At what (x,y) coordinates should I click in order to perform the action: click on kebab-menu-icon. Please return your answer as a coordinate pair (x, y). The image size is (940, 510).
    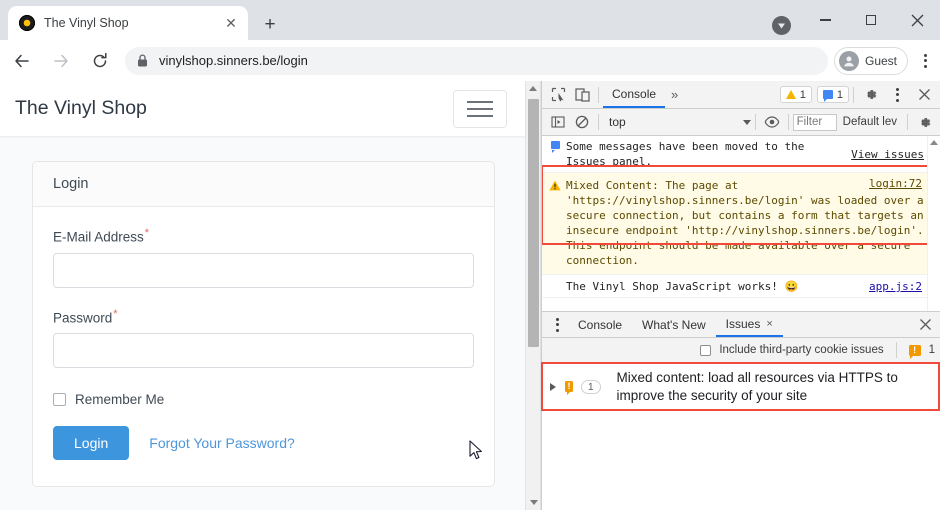
    Looking at the image, I should click on (925, 61).